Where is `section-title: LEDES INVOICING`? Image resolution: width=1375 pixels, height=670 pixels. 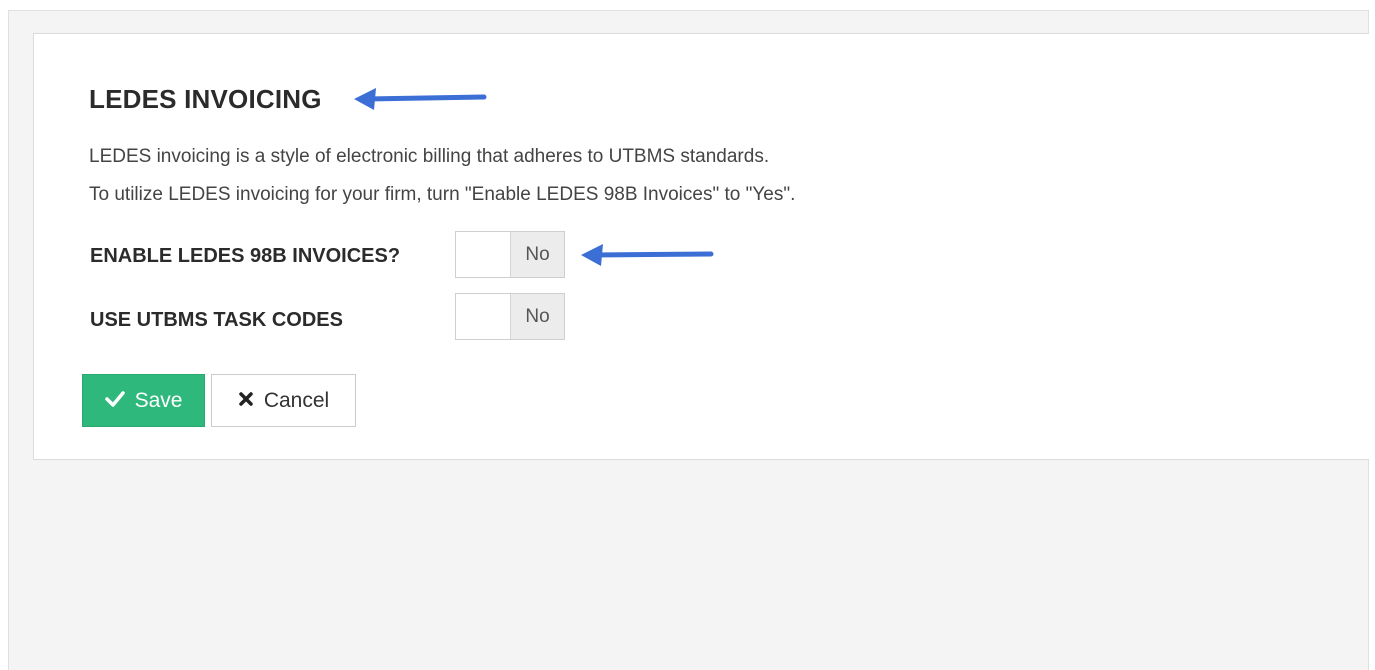
section-title: LEDES INVOICING is located at coordinates (205, 99).